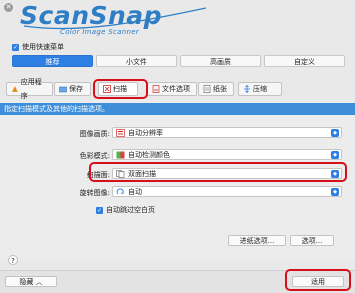 This screenshot has width=355, height=293. What do you see at coordinates (120, 190) in the screenshot?
I see `rotate-icon` at bounding box center [120, 190].